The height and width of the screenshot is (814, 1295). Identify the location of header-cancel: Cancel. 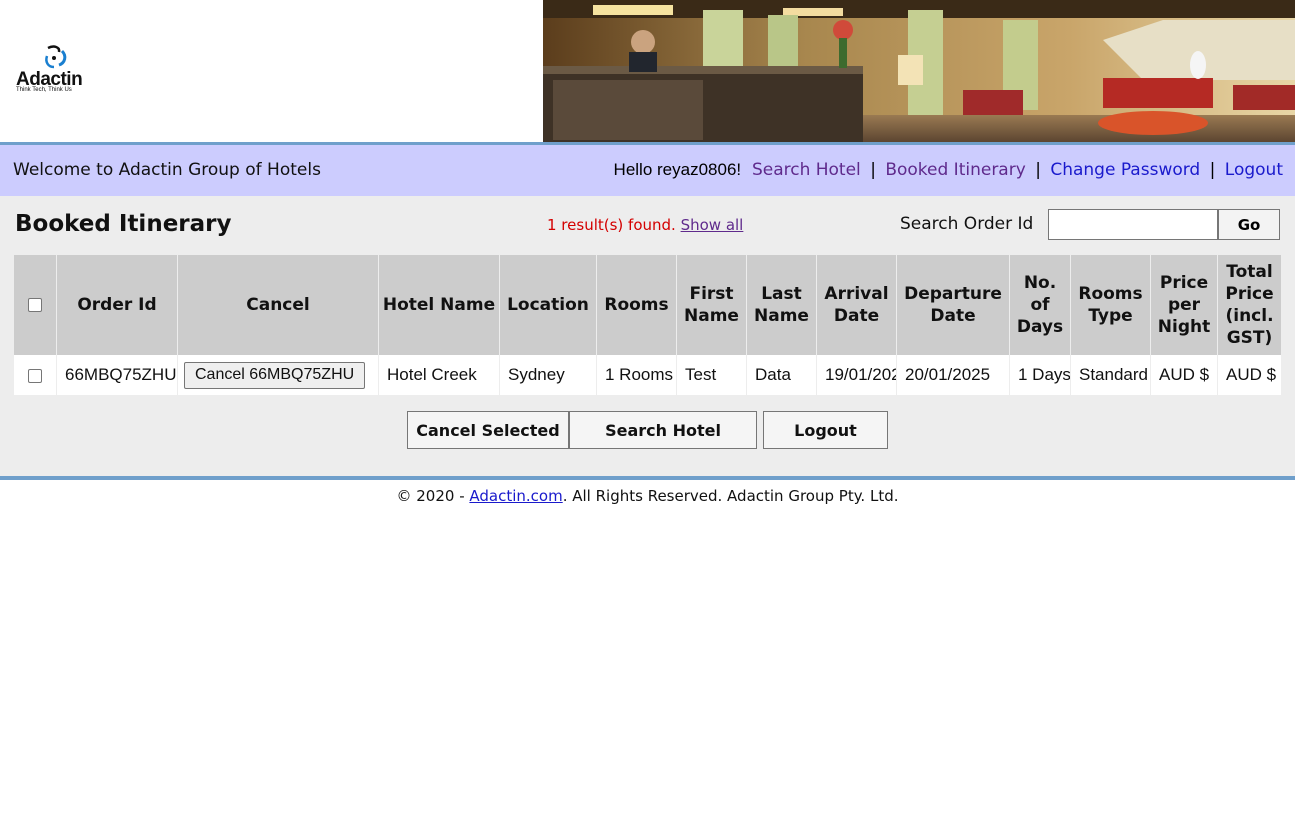
(278, 305).